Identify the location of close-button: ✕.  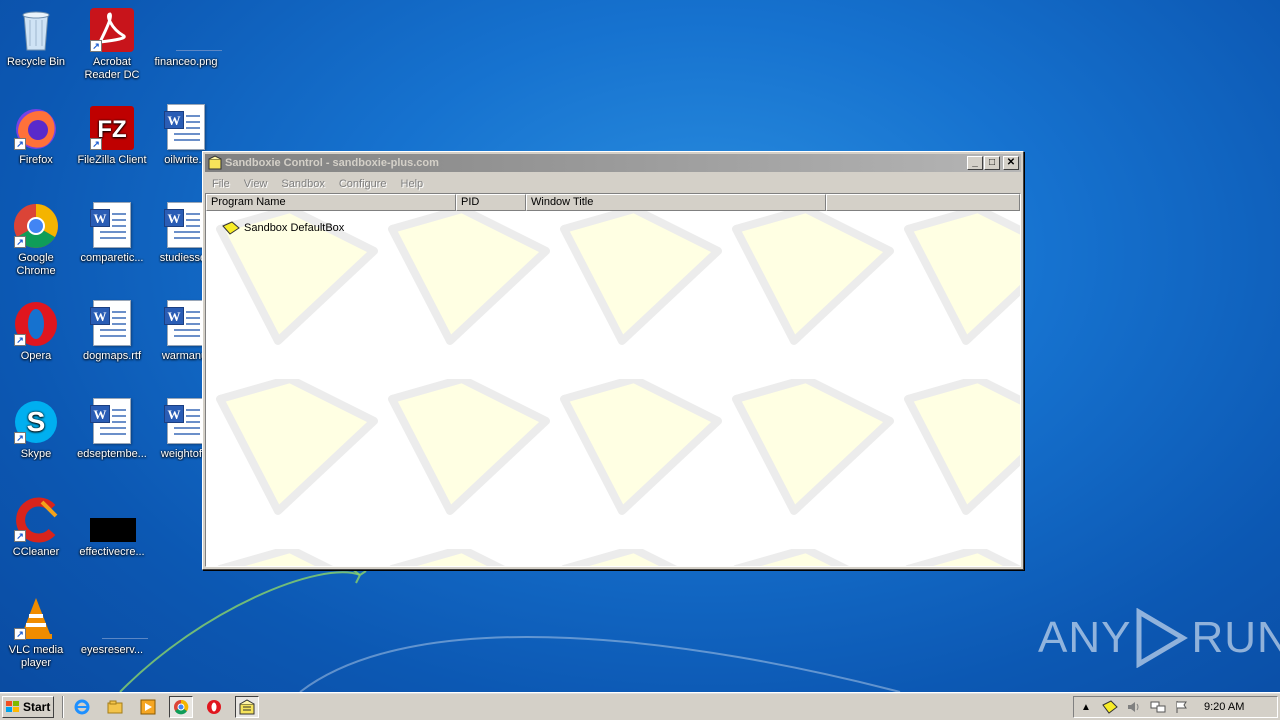
(1011, 163).